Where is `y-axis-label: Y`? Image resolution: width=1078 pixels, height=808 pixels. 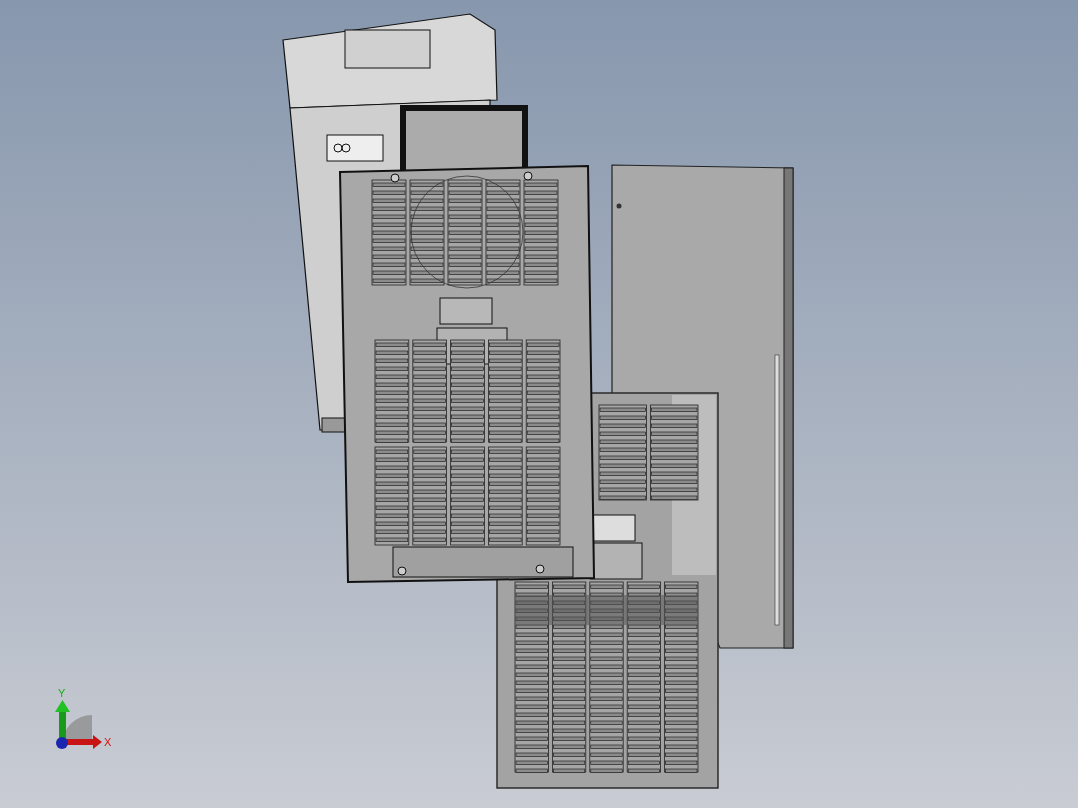 y-axis-label: Y is located at coordinates (62, 693).